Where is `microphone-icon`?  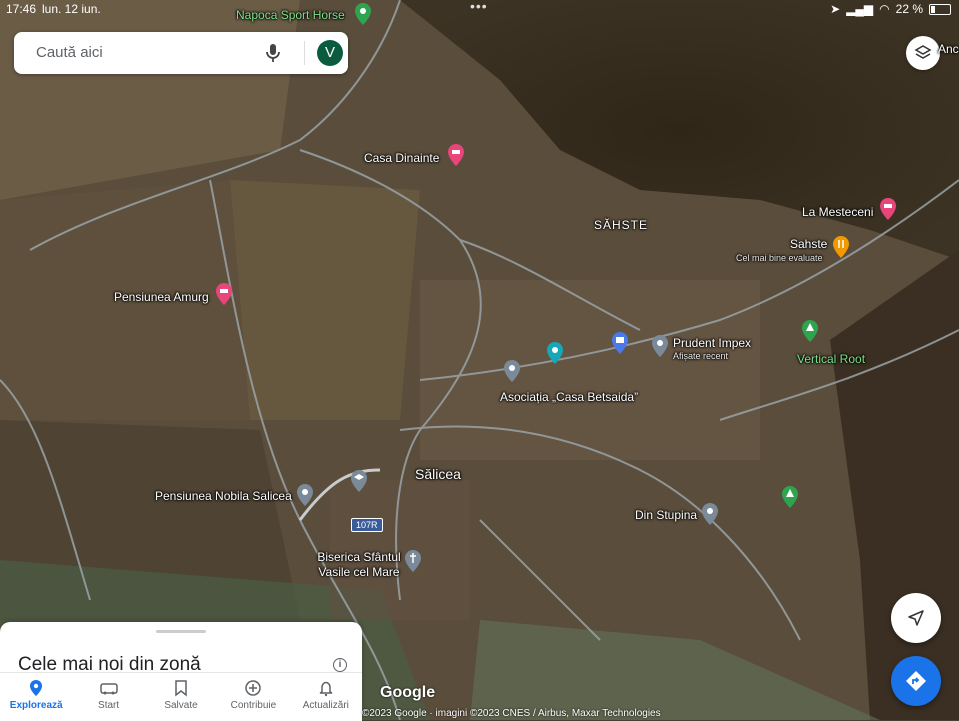
microphone-icon is located at coordinates (273, 53).